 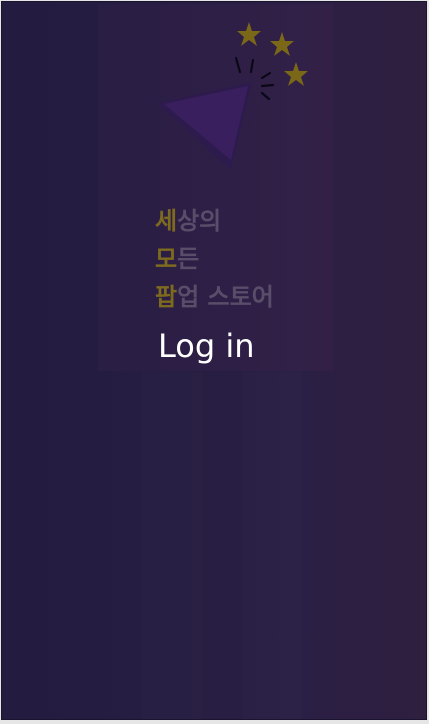 I want to click on slogan-text: 든, so click(x=188, y=259).